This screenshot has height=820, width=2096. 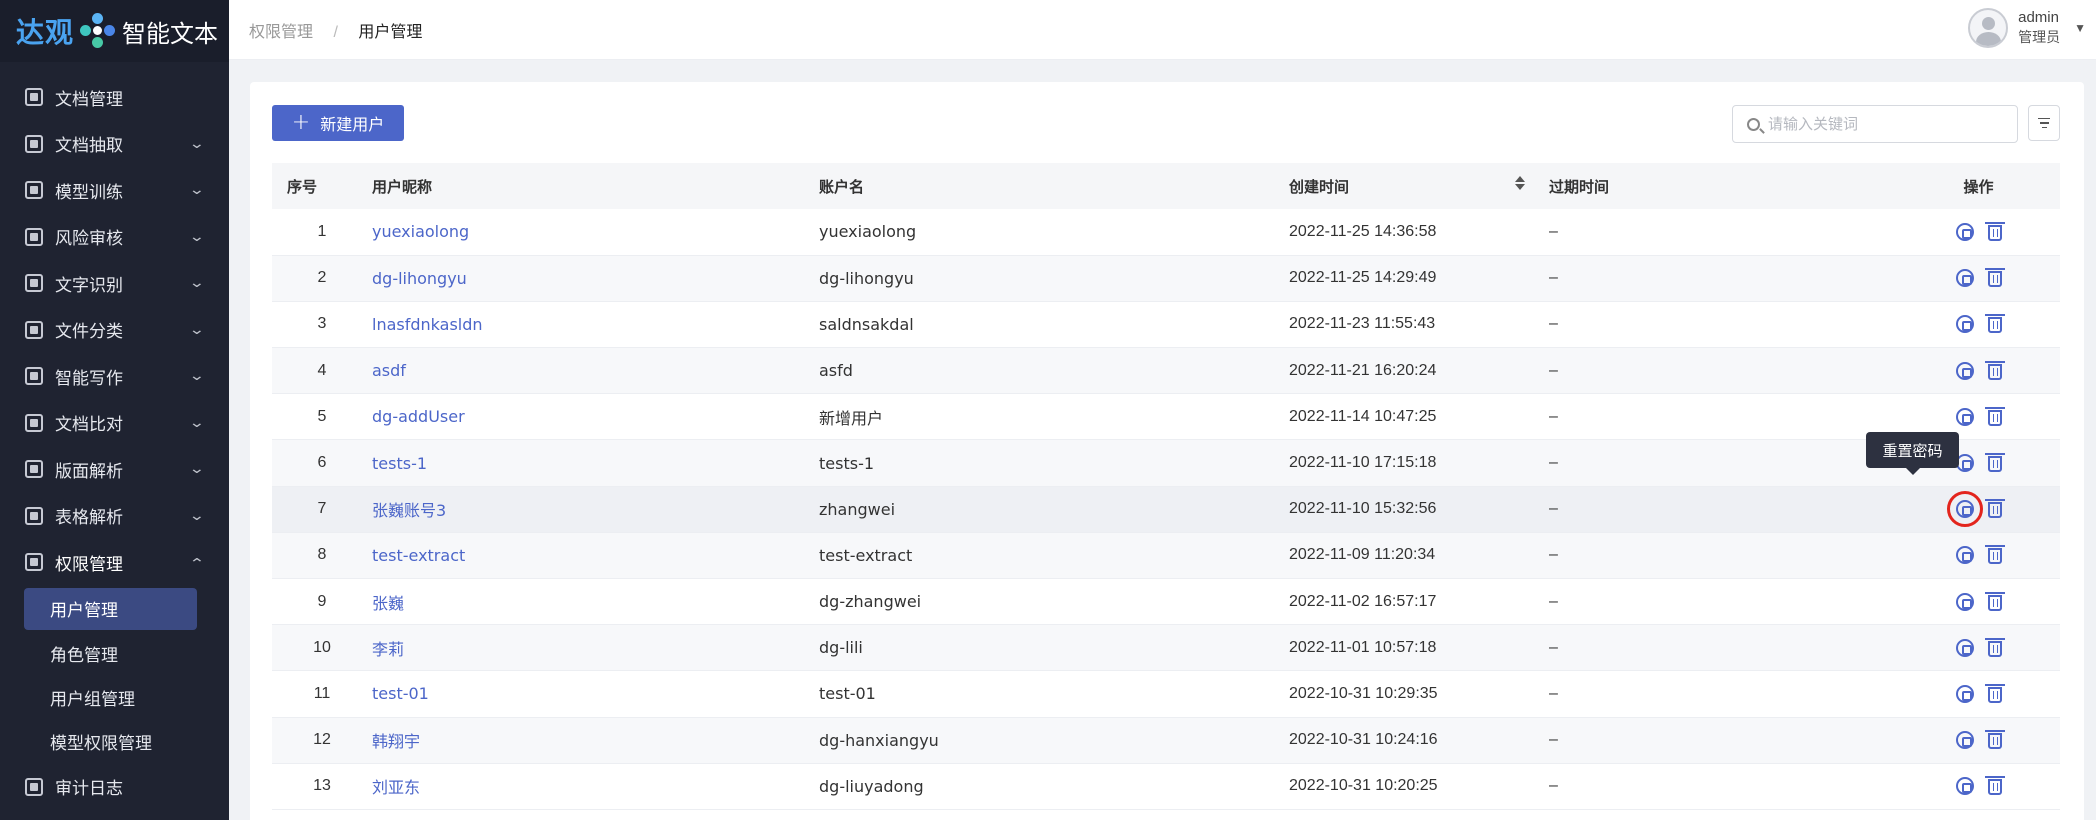 I want to click on search-box, so click(x=1875, y=124).